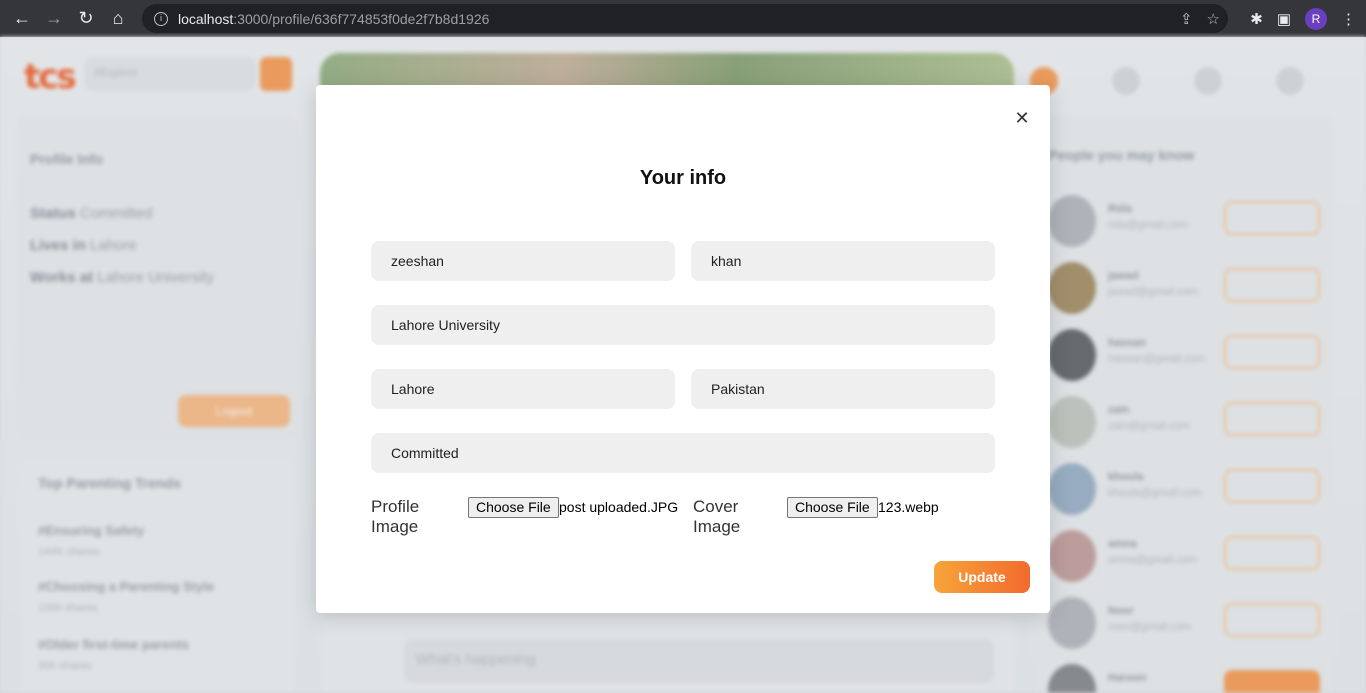  What do you see at coordinates (619, 507) in the screenshot?
I see `profile-file-name: post uploaded.JPG` at bounding box center [619, 507].